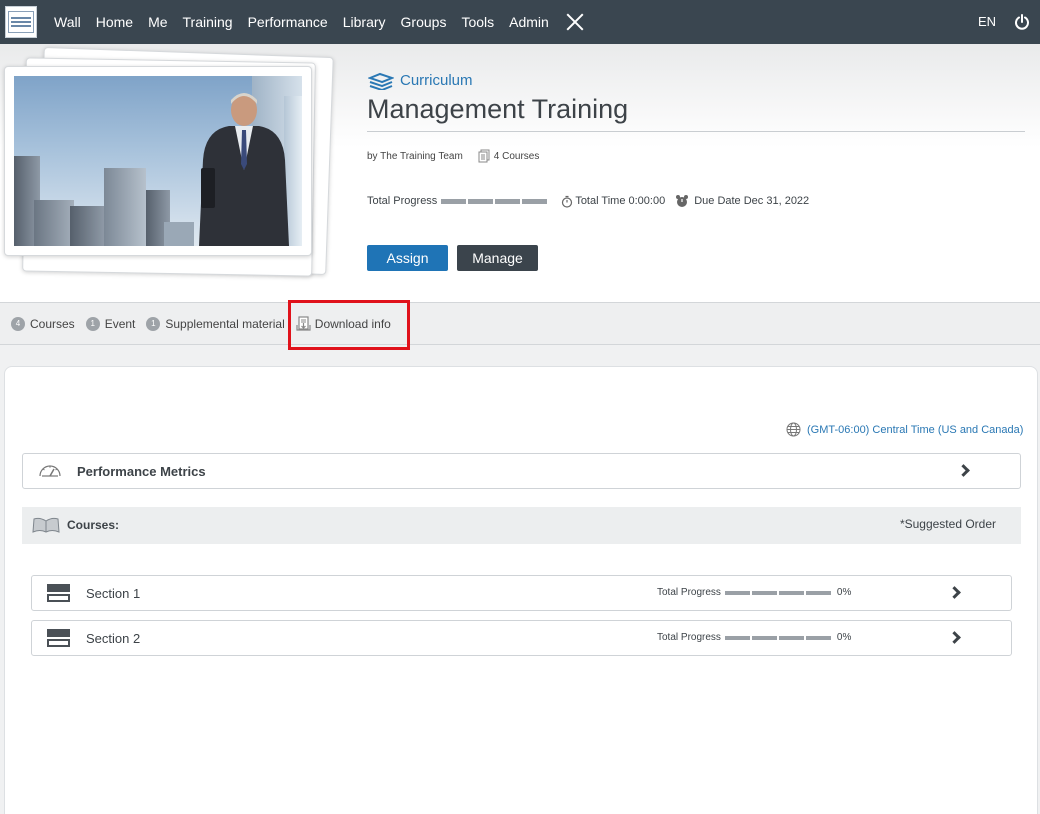 This screenshot has width=1040, height=814. What do you see at coordinates (225, 323) in the screenshot?
I see `tab-label: Supplemental material` at bounding box center [225, 323].